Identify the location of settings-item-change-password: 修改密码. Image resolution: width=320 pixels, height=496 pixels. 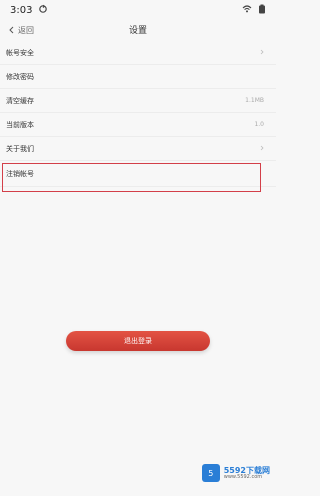
(138, 77).